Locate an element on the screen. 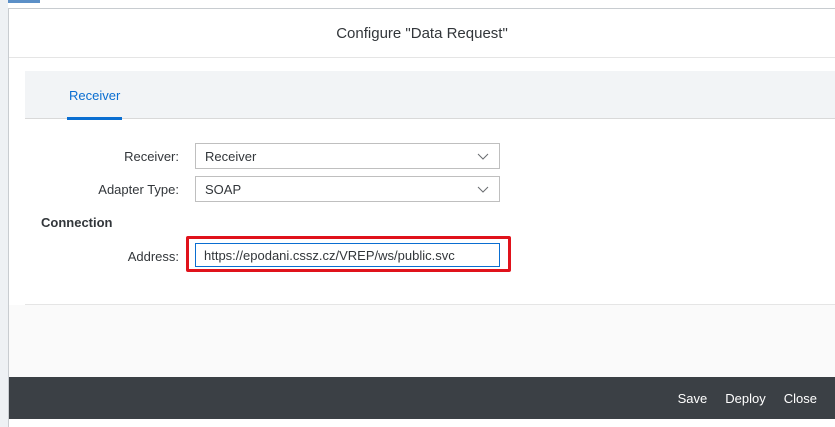 The width and height of the screenshot is (835, 427). dialog-title: Configure "Data Request" is located at coordinates (422, 33).